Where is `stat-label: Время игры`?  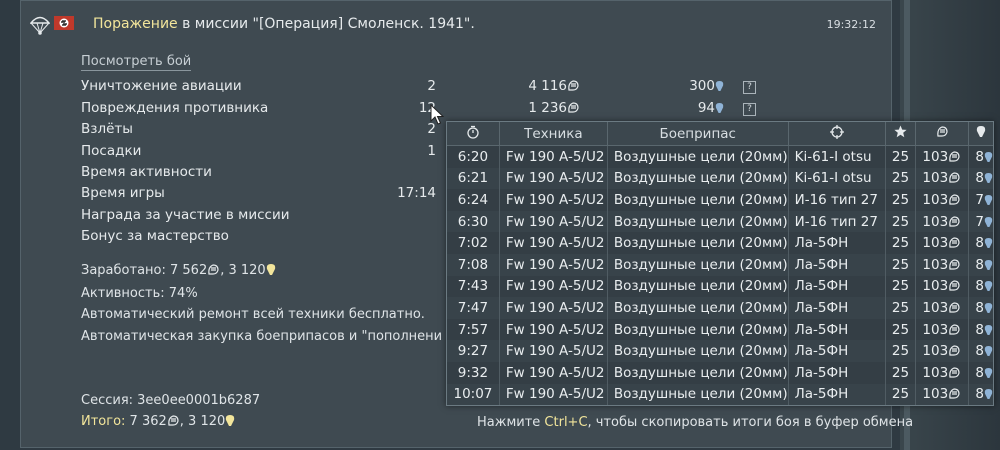 stat-label: Время игры is located at coordinates (123, 193).